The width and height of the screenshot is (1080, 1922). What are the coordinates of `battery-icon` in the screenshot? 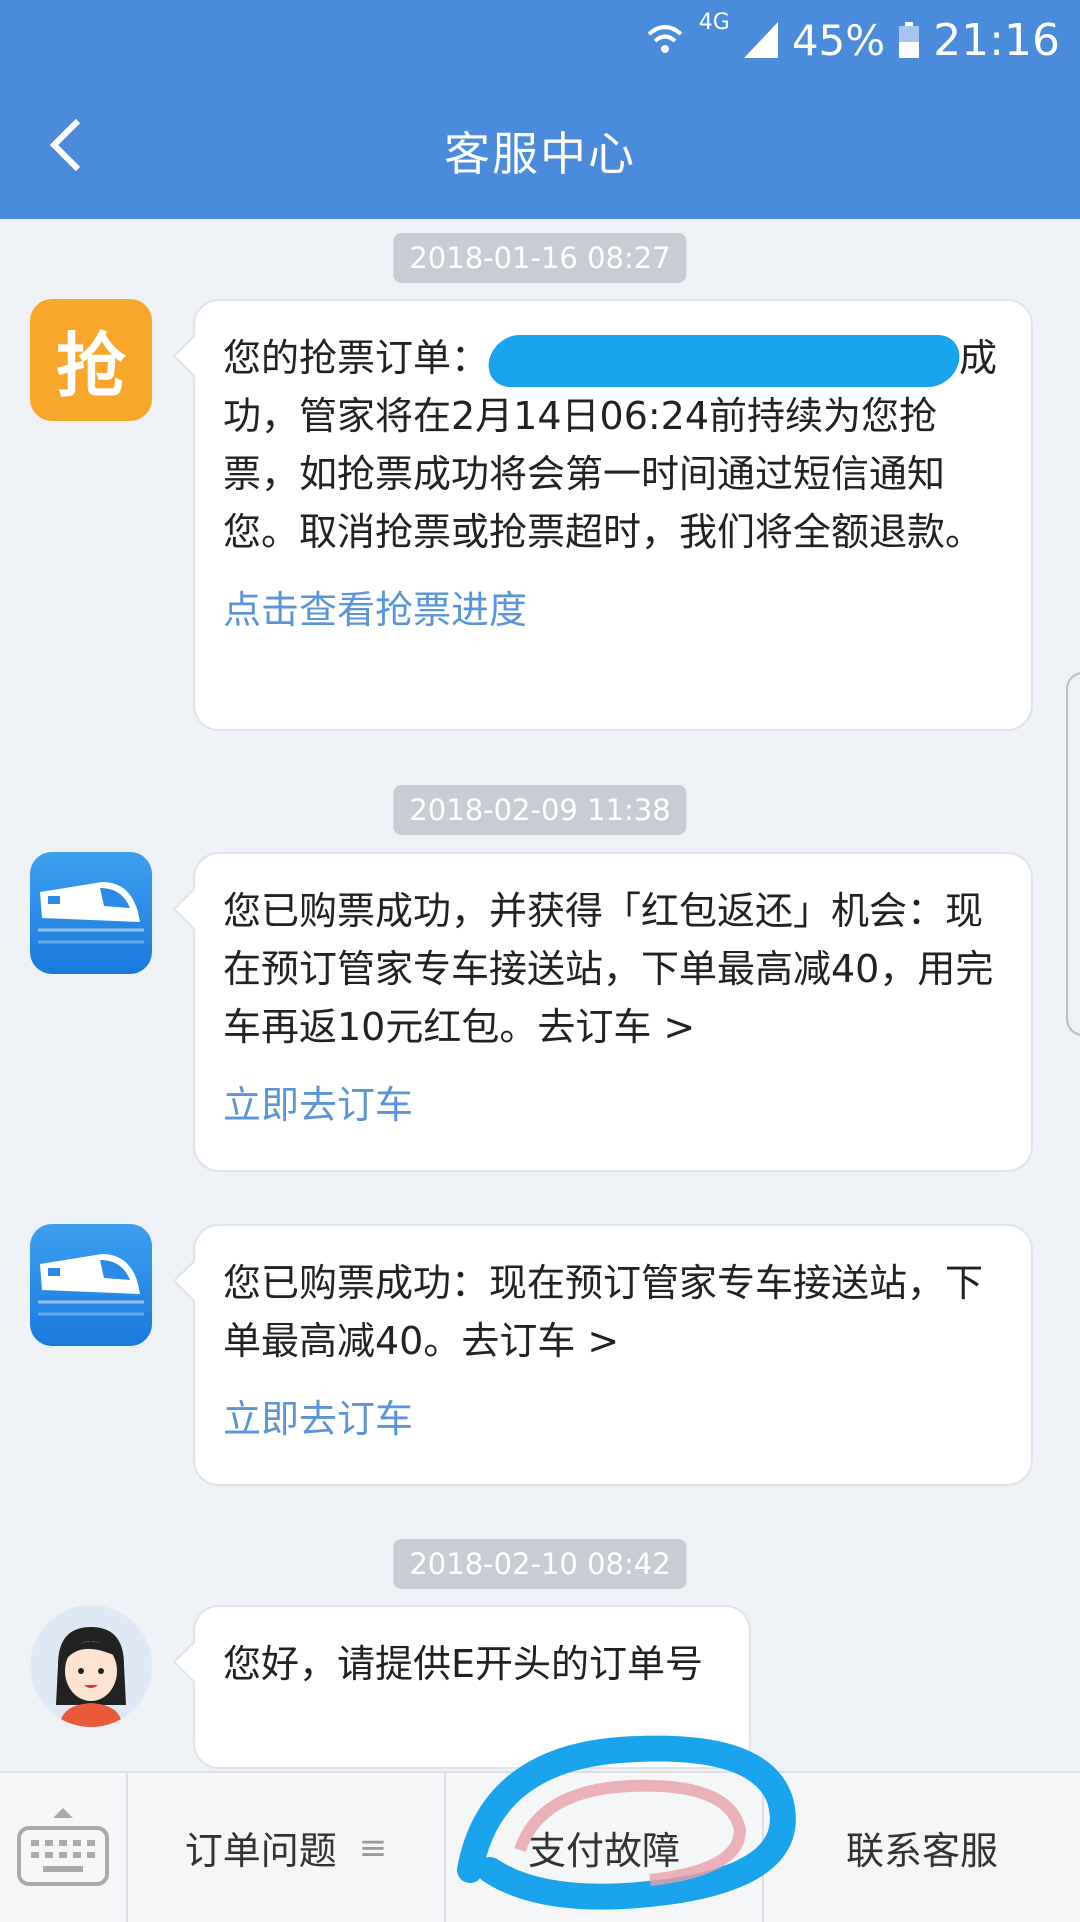 It's located at (909, 40).